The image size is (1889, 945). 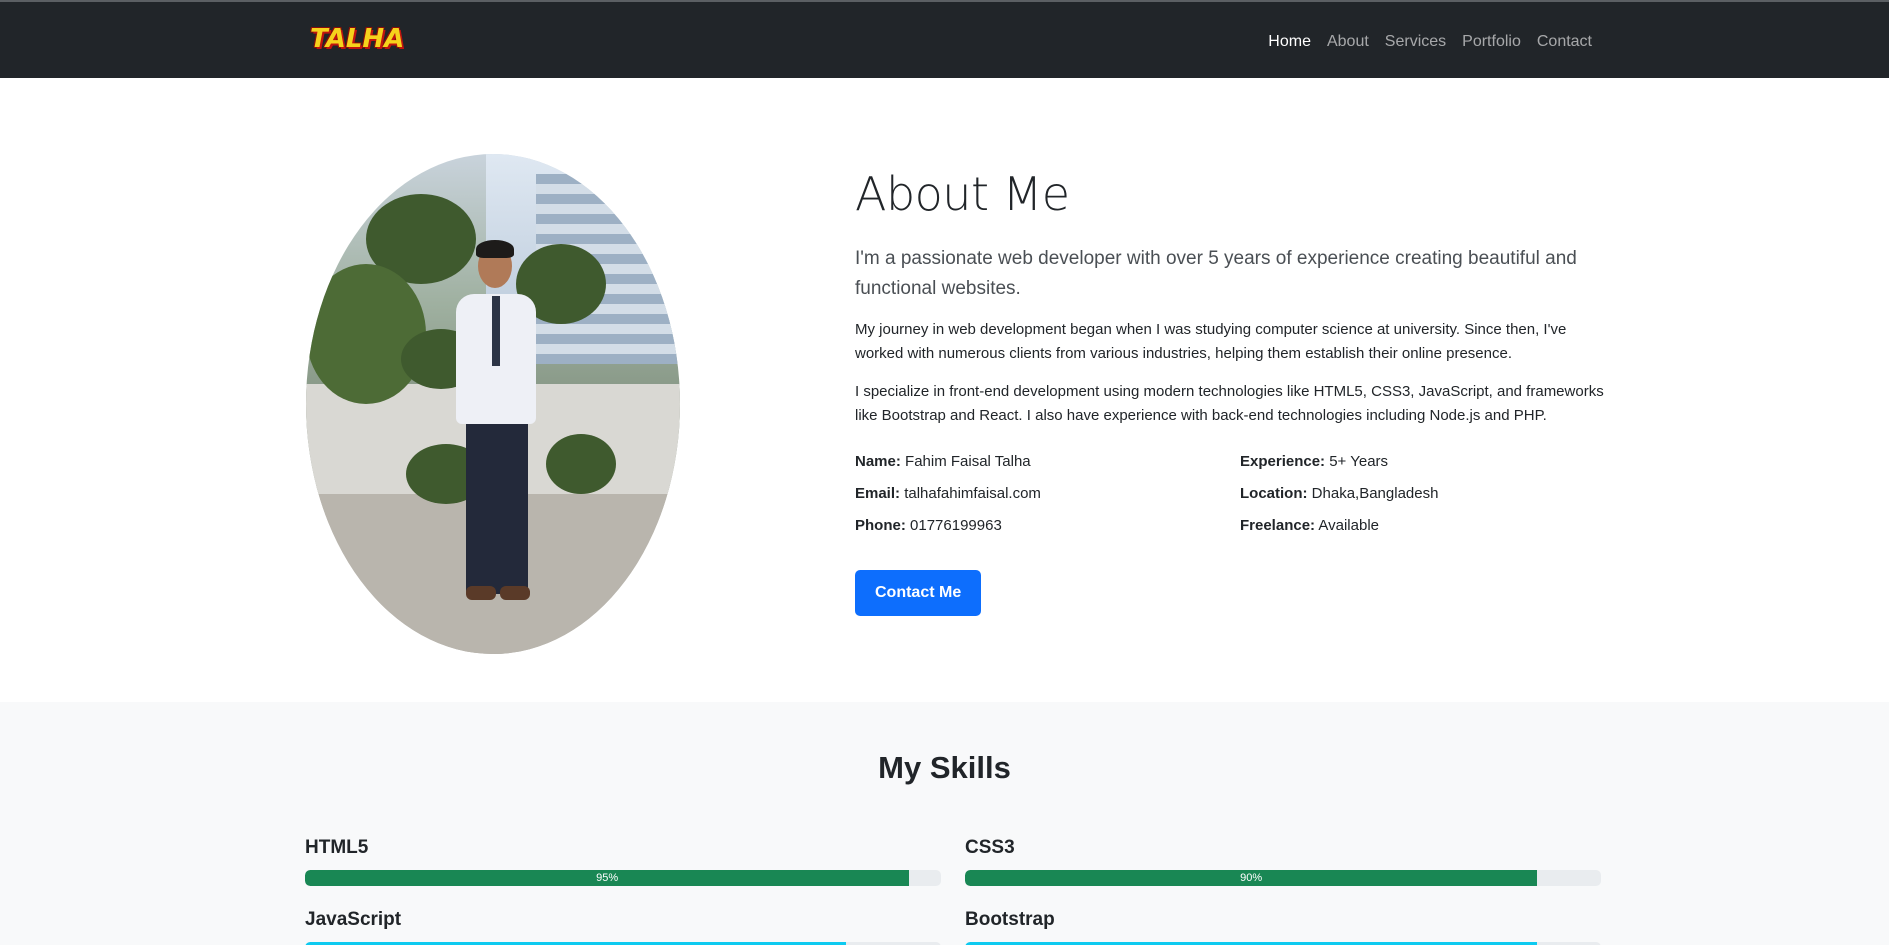 I want to click on nav-link-about: About, so click(x=1348, y=42).